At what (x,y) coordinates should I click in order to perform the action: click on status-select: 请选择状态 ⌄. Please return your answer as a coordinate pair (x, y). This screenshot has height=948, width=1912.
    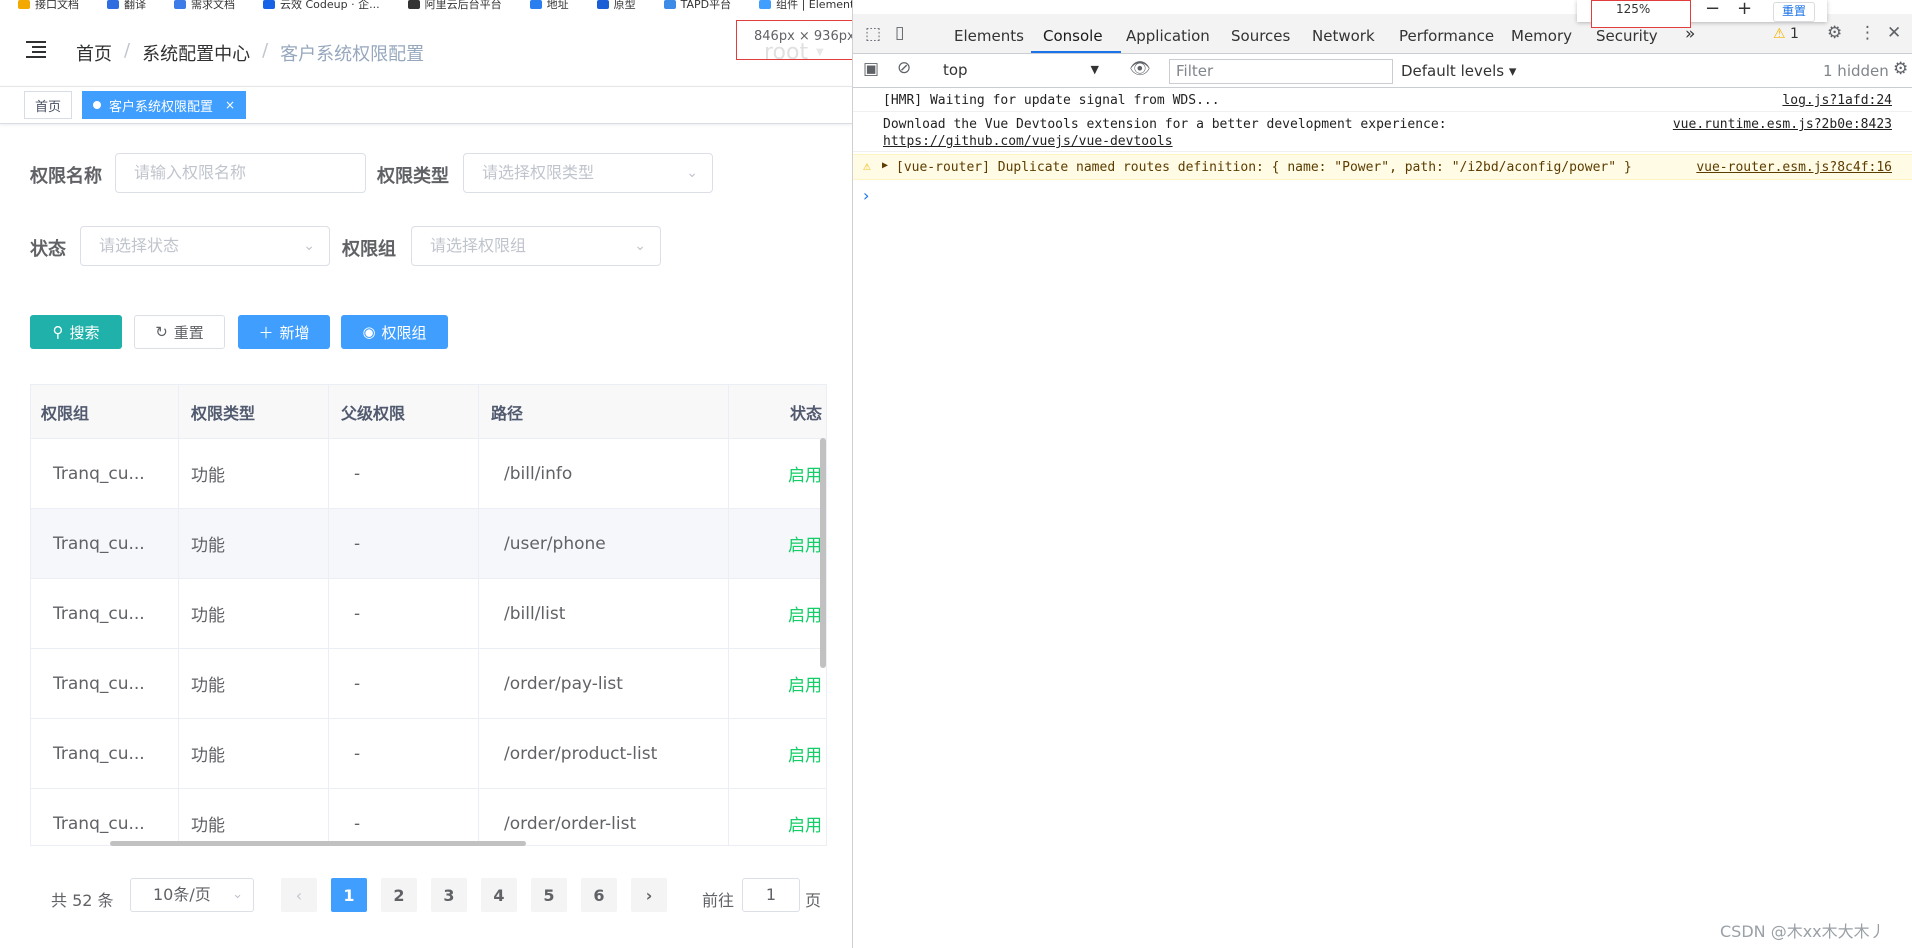
    Looking at the image, I should click on (205, 246).